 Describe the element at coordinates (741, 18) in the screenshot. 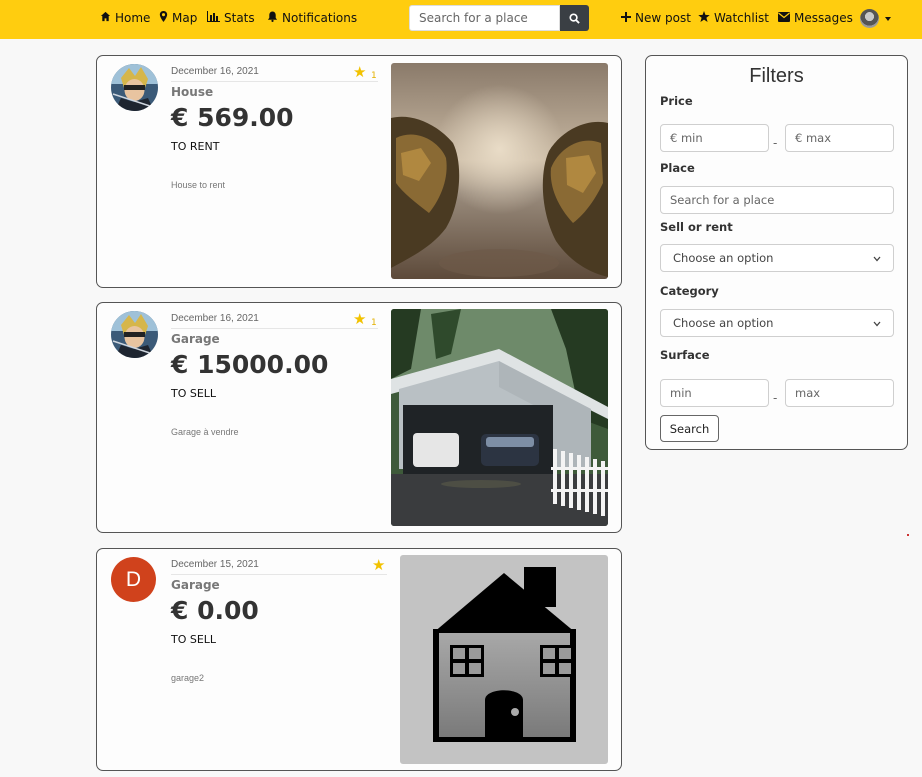

I see `nav-watchlist-label: Watchlist` at that location.